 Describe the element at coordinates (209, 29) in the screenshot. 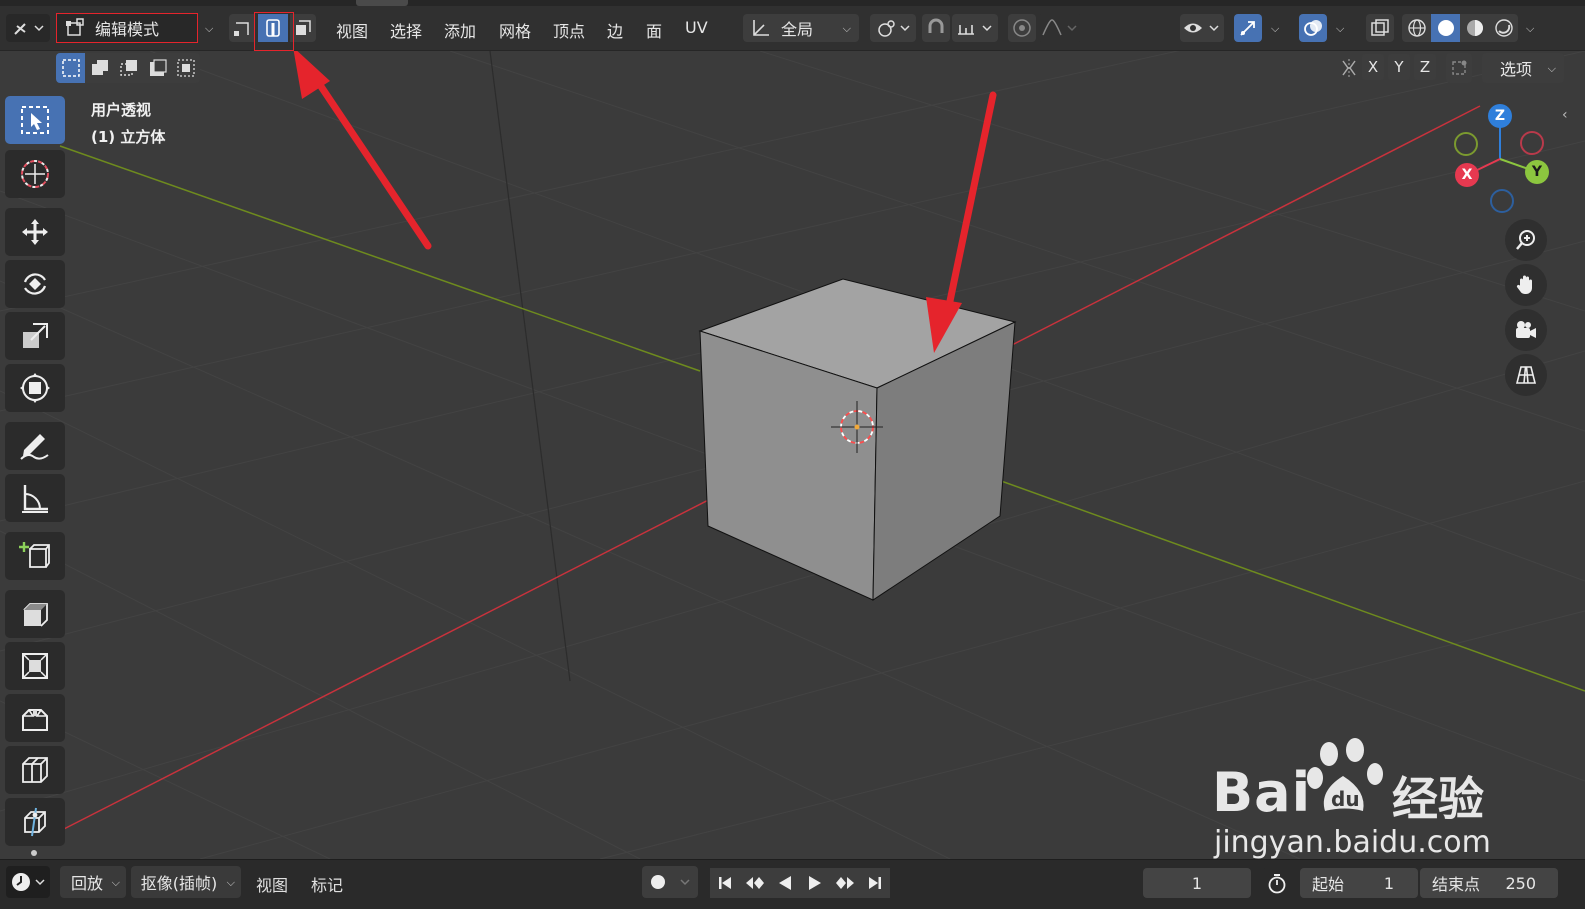

I see `mode-chevron-down-icon: ⌵` at that location.